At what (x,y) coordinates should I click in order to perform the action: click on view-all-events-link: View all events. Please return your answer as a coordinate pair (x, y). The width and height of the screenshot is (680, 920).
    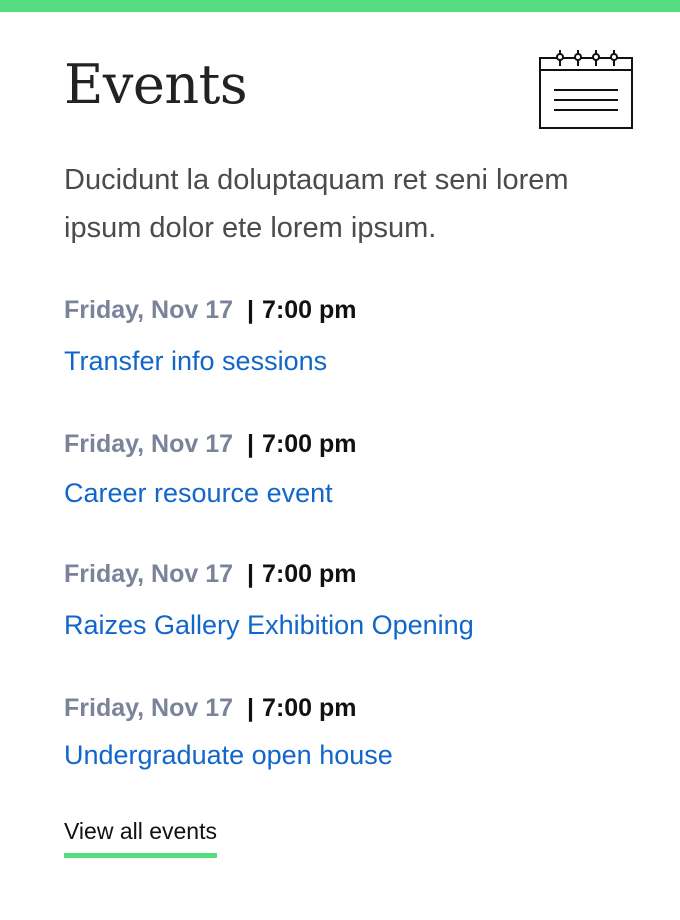
    Looking at the image, I should click on (140, 839).